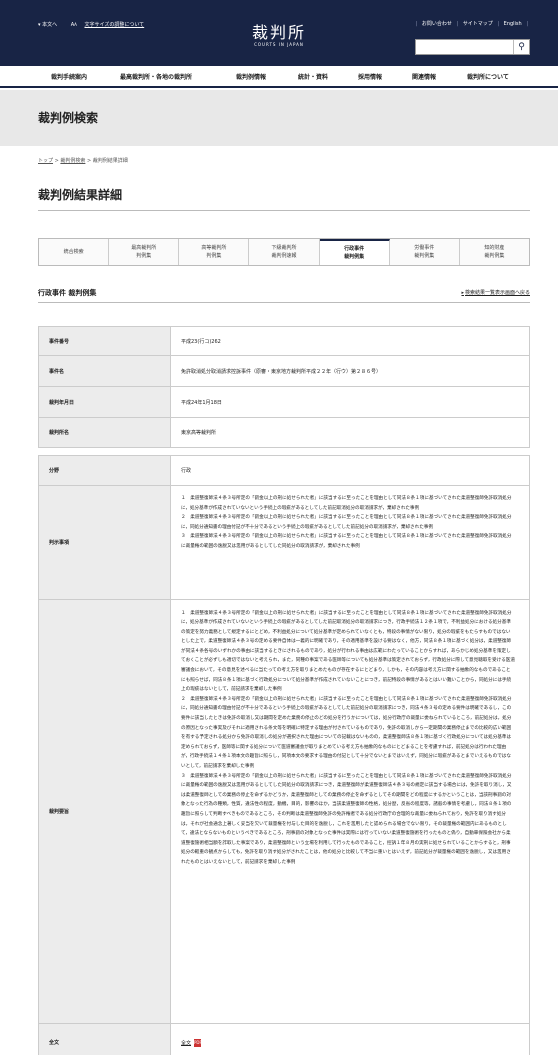 This screenshot has height=1055, width=558. Describe the element at coordinates (251, 76) in the screenshot. I see `gnav-precedents: 裁判例情報` at that location.